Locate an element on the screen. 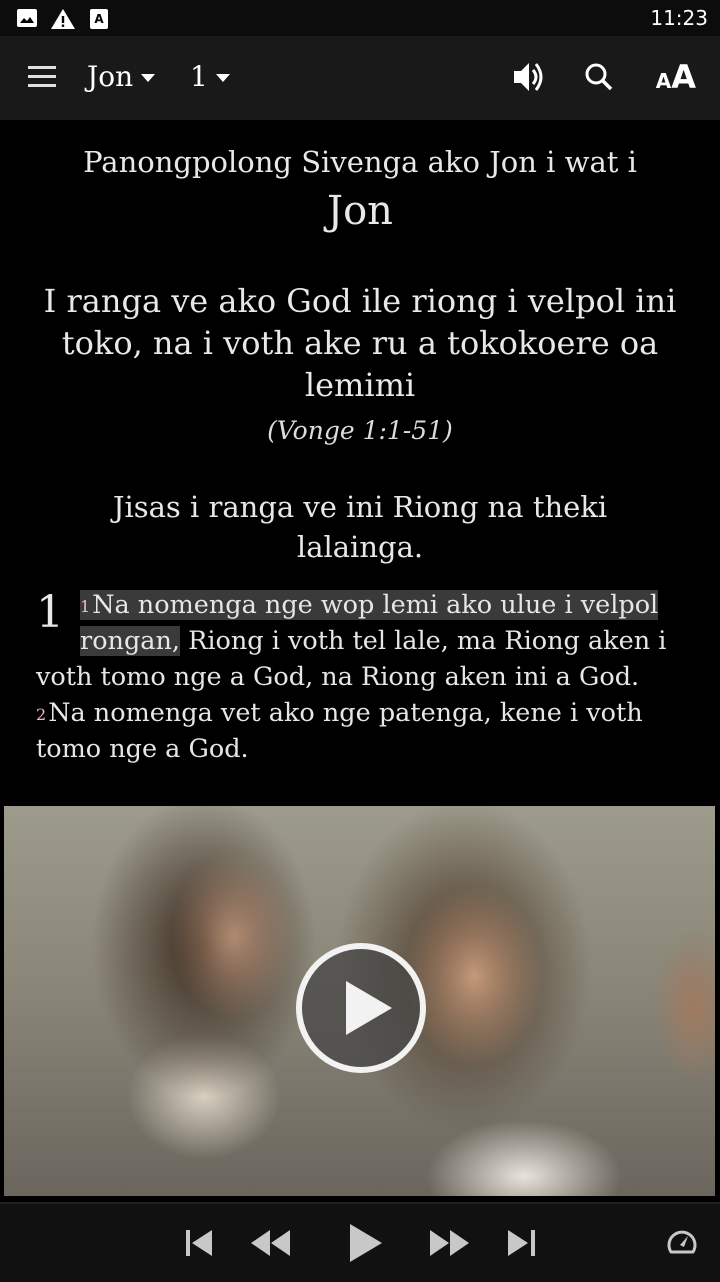 The width and height of the screenshot is (720, 1282). status-bar: A 11:23 is located at coordinates (360, 18).